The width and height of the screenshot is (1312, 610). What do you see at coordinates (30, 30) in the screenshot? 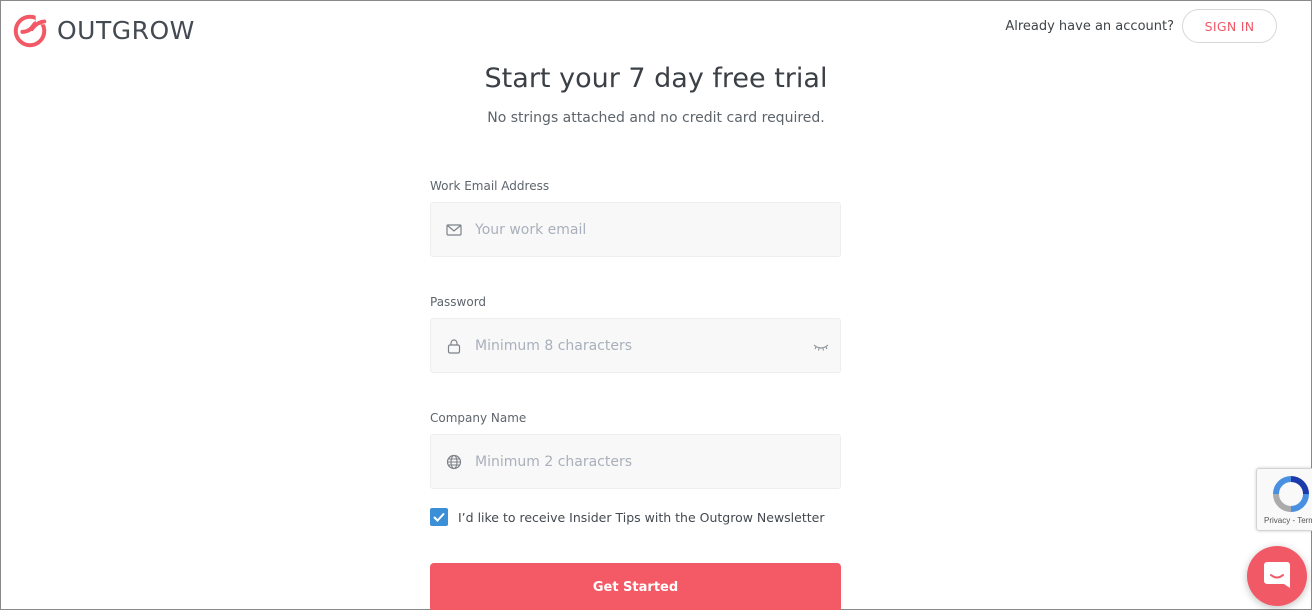
I see `outgrow-logo-icon` at bounding box center [30, 30].